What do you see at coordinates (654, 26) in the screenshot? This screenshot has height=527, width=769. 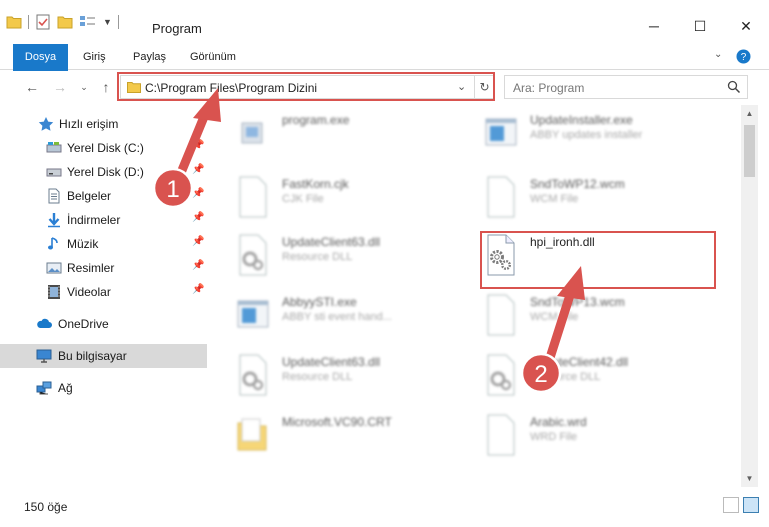 I see `minimize-button: ─` at bounding box center [654, 26].